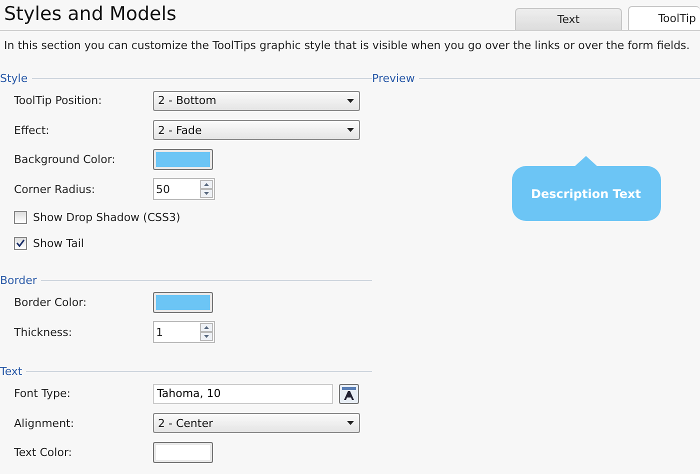 The height and width of the screenshot is (474, 700). What do you see at coordinates (58, 101) in the screenshot?
I see `field-label: ToolTip Position:` at bounding box center [58, 101].